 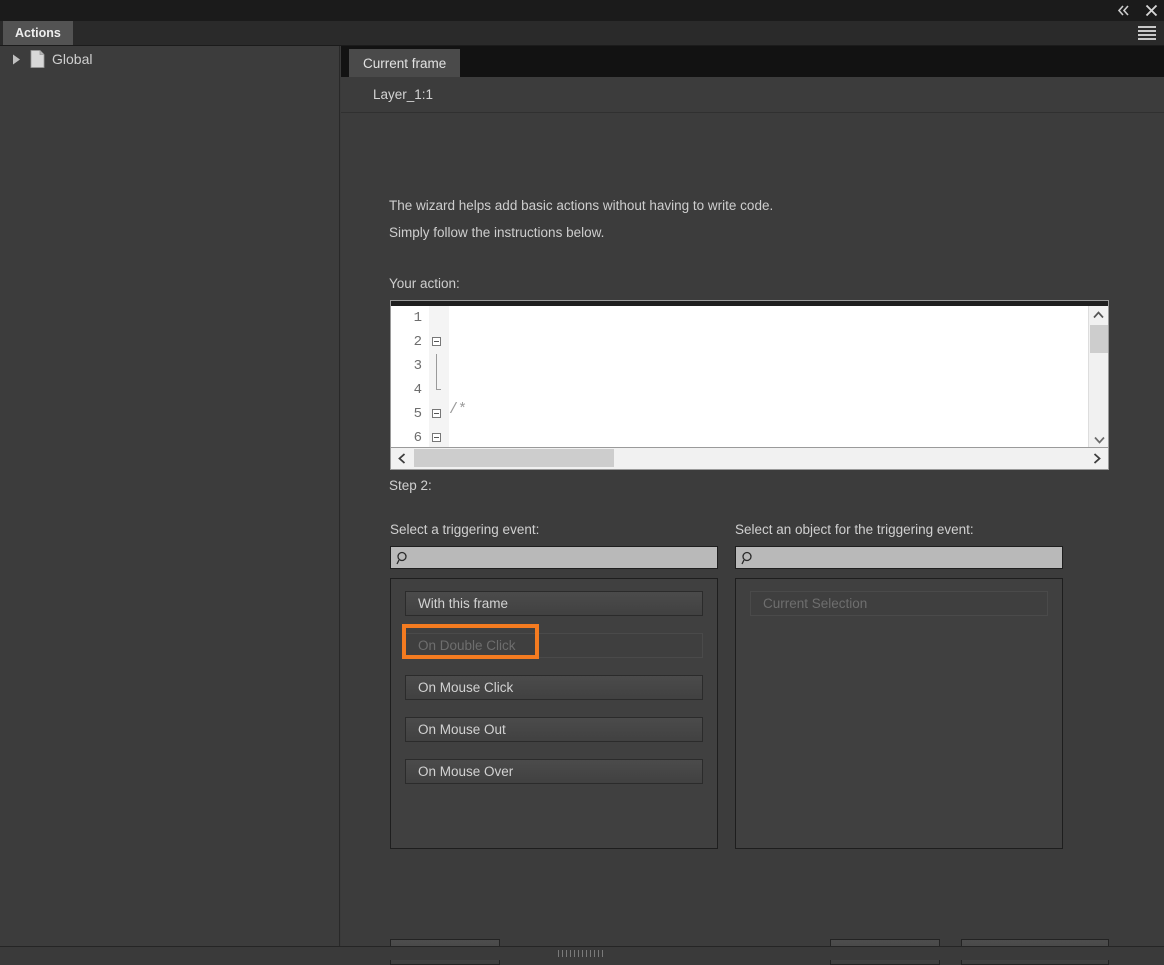 What do you see at coordinates (752, 95) in the screenshot?
I see `layer-breadcrumb: Layer_1:1` at bounding box center [752, 95].